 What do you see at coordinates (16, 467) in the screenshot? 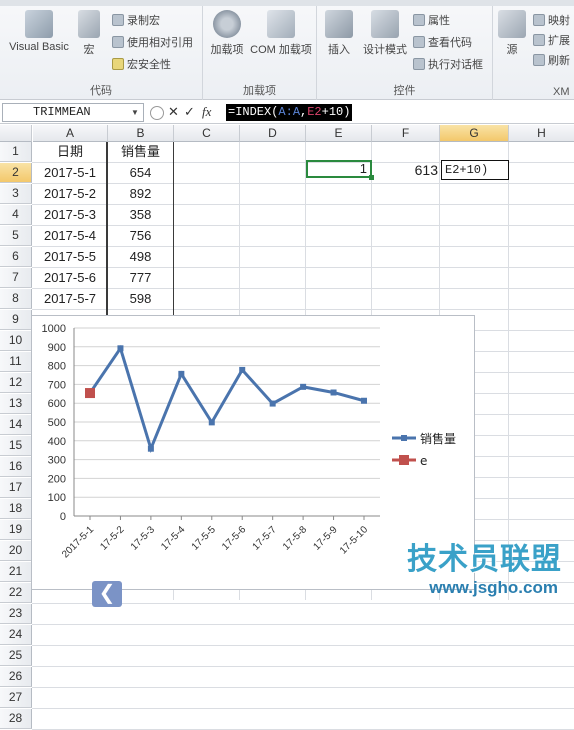
I see `row-header-16: 16` at bounding box center [16, 467].